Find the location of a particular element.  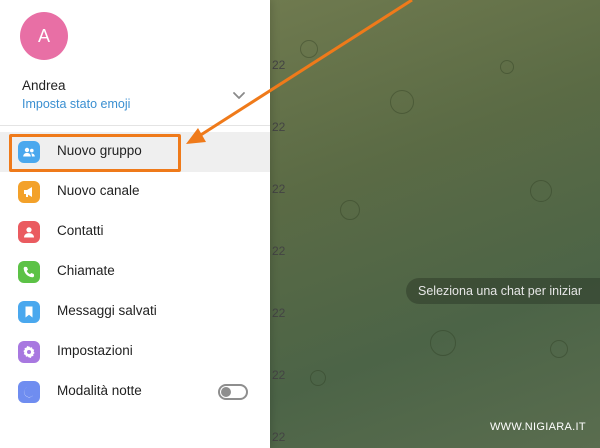

chevron-down-icon is located at coordinates (239, 95).